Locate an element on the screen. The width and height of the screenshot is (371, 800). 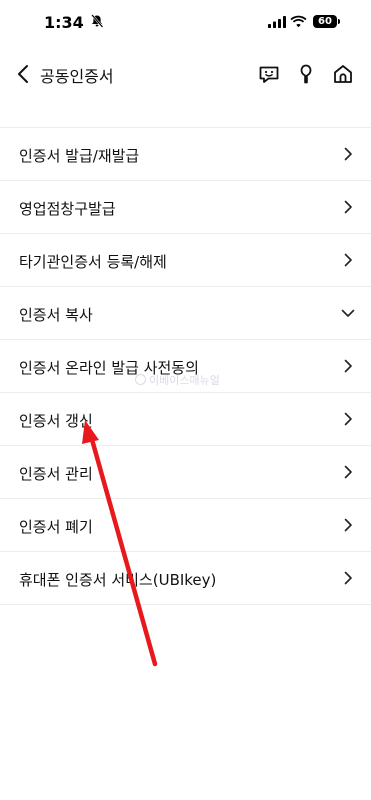
menu-item-label: 인증서 관리 is located at coordinates (56, 474).